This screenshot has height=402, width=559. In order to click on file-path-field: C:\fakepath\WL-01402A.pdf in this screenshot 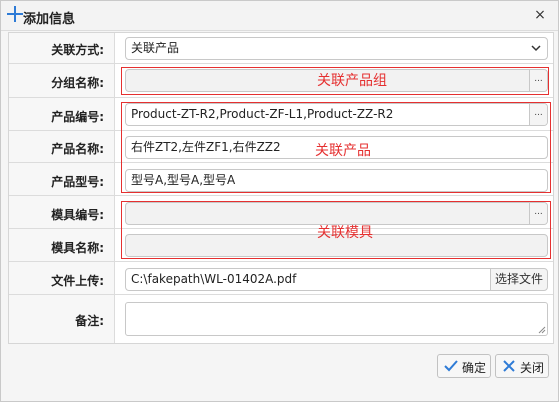, I will do `click(308, 279)`.